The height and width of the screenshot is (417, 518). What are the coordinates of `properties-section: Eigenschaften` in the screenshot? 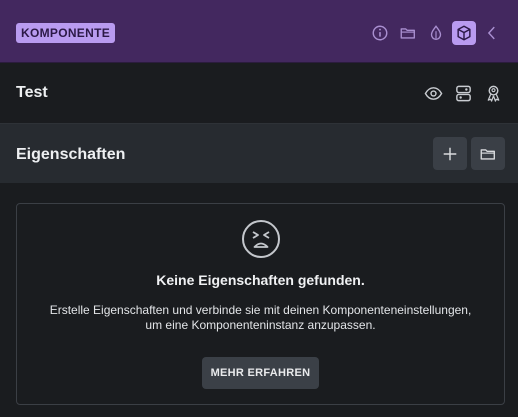 It's located at (259, 153).